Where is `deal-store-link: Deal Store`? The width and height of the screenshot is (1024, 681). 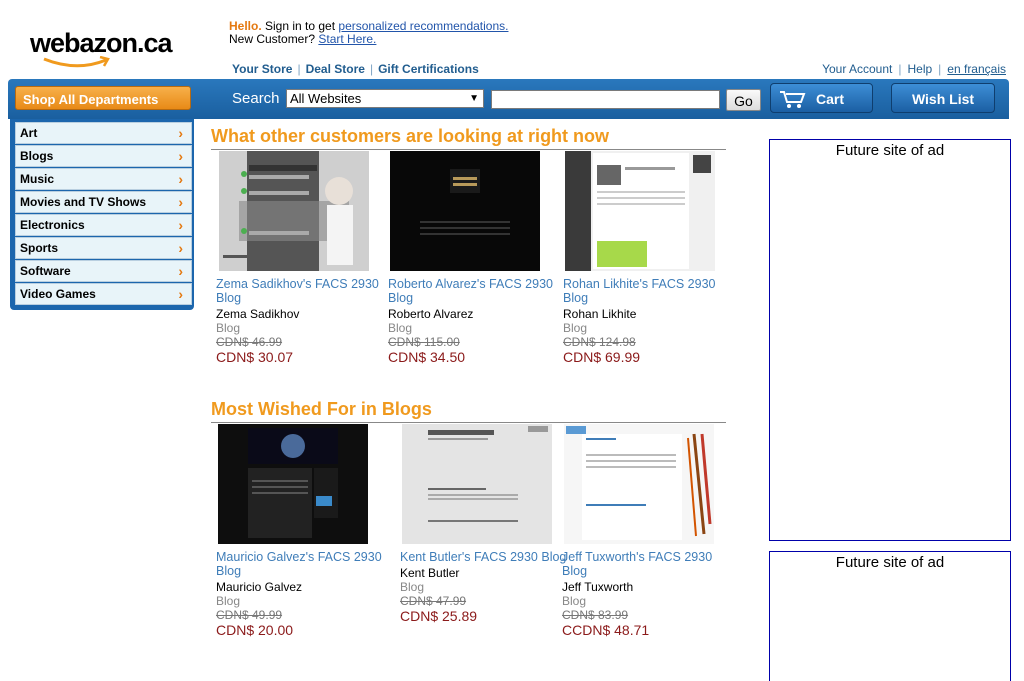
deal-store-link: Deal Store is located at coordinates (335, 69).